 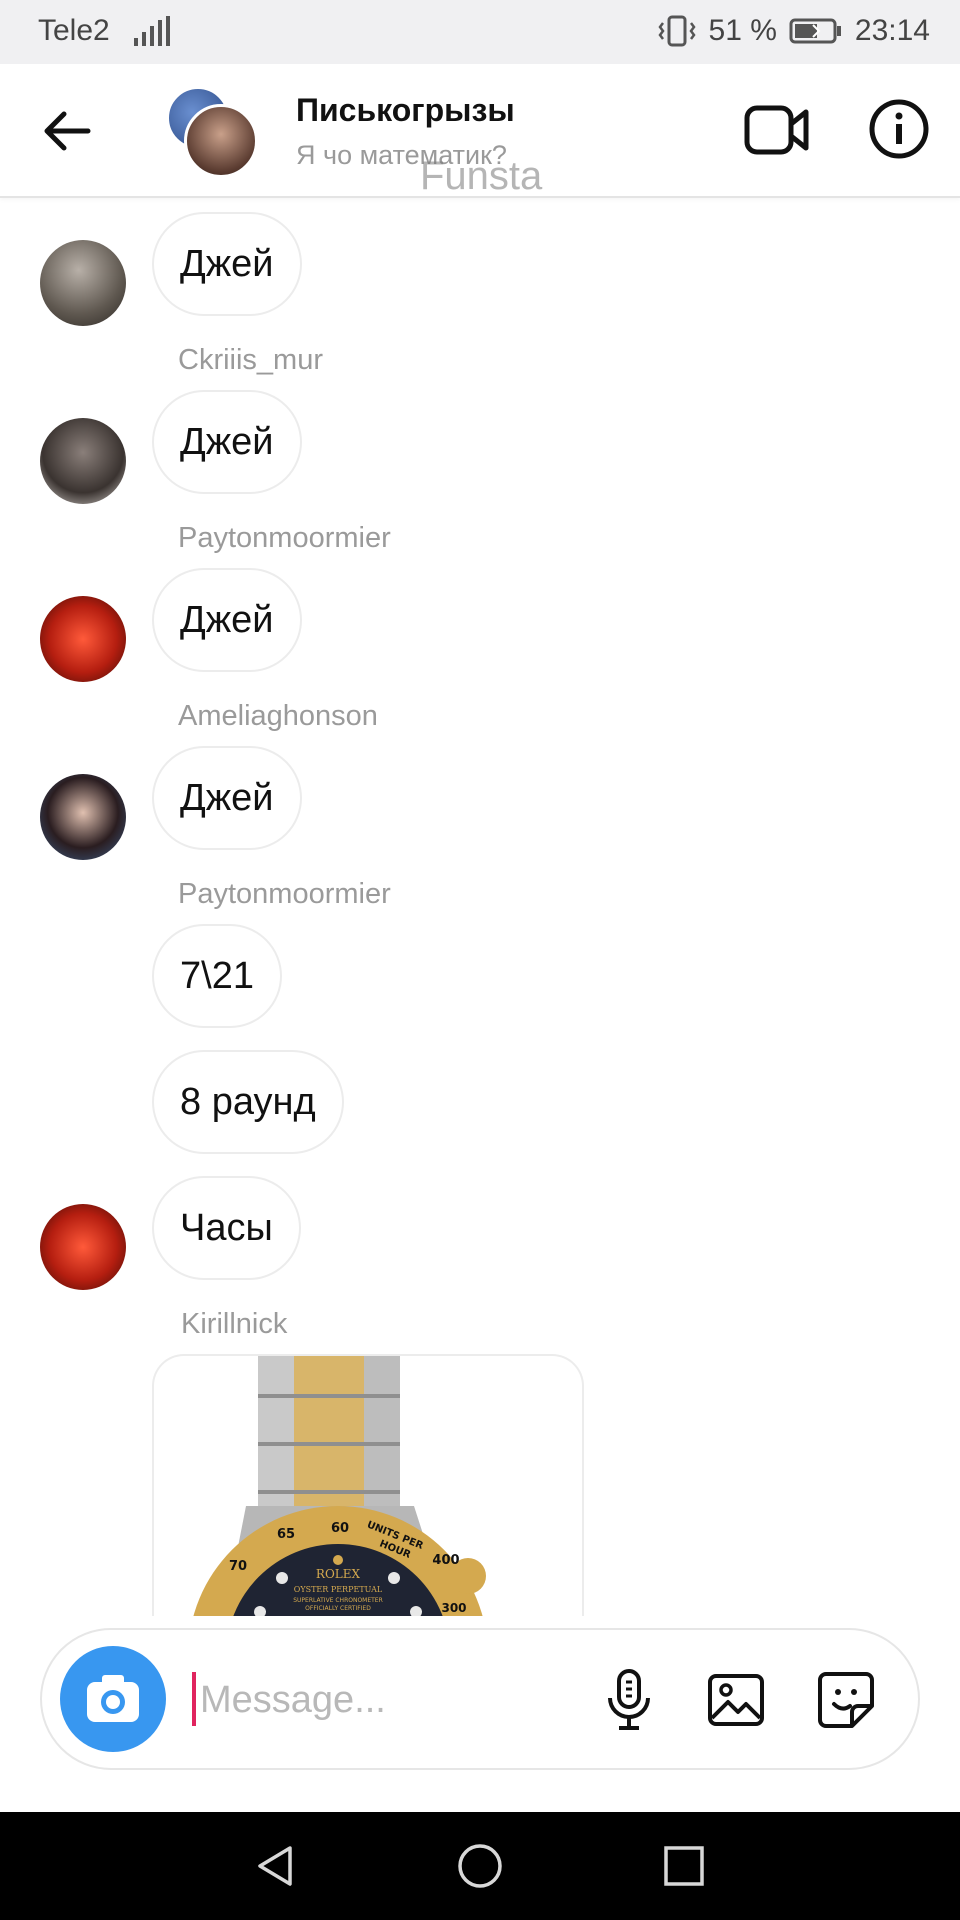 What do you see at coordinates (226, 1228) in the screenshot?
I see `message-bubble: Часы` at bounding box center [226, 1228].